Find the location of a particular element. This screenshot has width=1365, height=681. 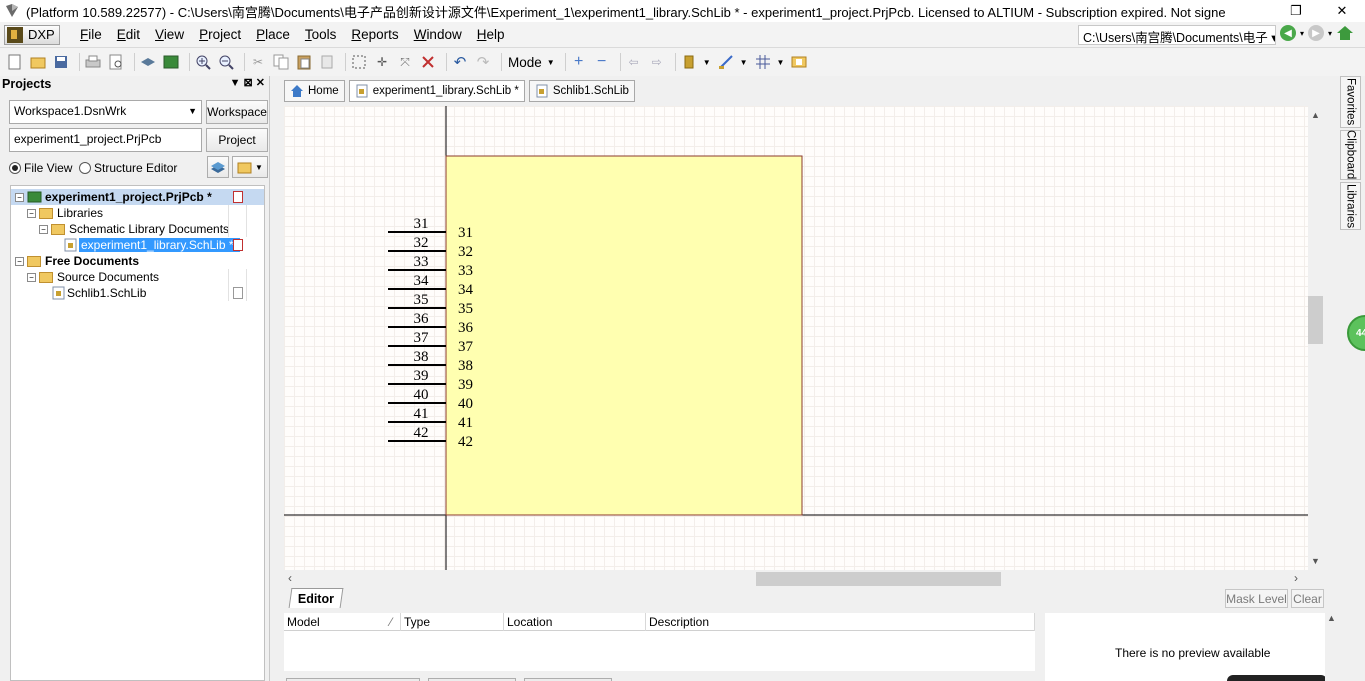

select-area-icon is located at coordinates (359, 62).